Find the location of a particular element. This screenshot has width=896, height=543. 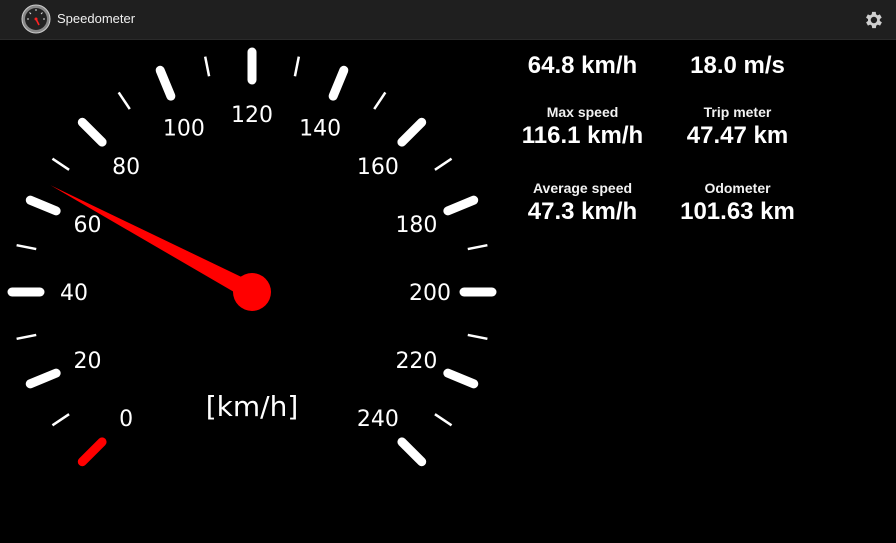

current-speed-kmh-value: 64.8 km/h is located at coordinates (582, 65).